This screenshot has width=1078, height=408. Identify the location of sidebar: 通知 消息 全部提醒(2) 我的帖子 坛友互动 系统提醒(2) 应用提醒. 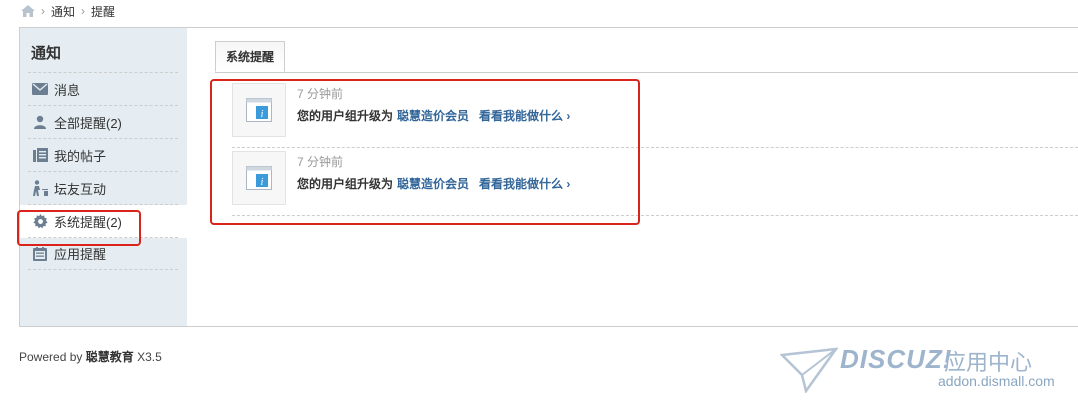
(102, 177).